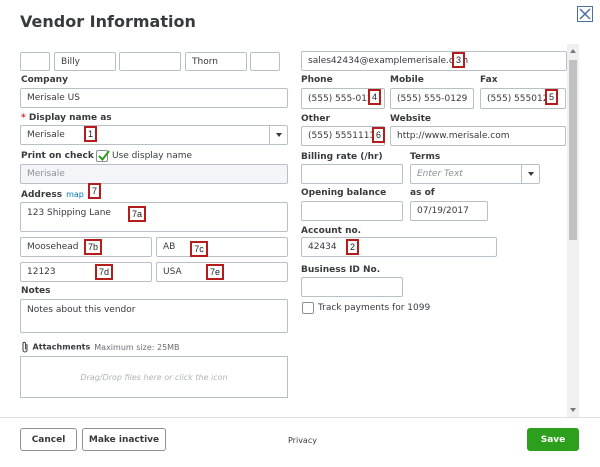 The height and width of the screenshot is (467, 600). Describe the element at coordinates (154, 217) in the screenshot. I see `street-field: 123 Shipping Lane` at that location.